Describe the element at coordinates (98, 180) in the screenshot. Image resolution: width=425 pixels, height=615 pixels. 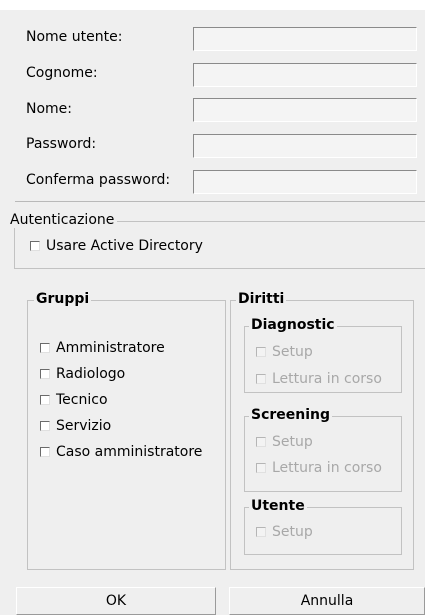
I see `confirm-password-label: Conferma password:` at that location.